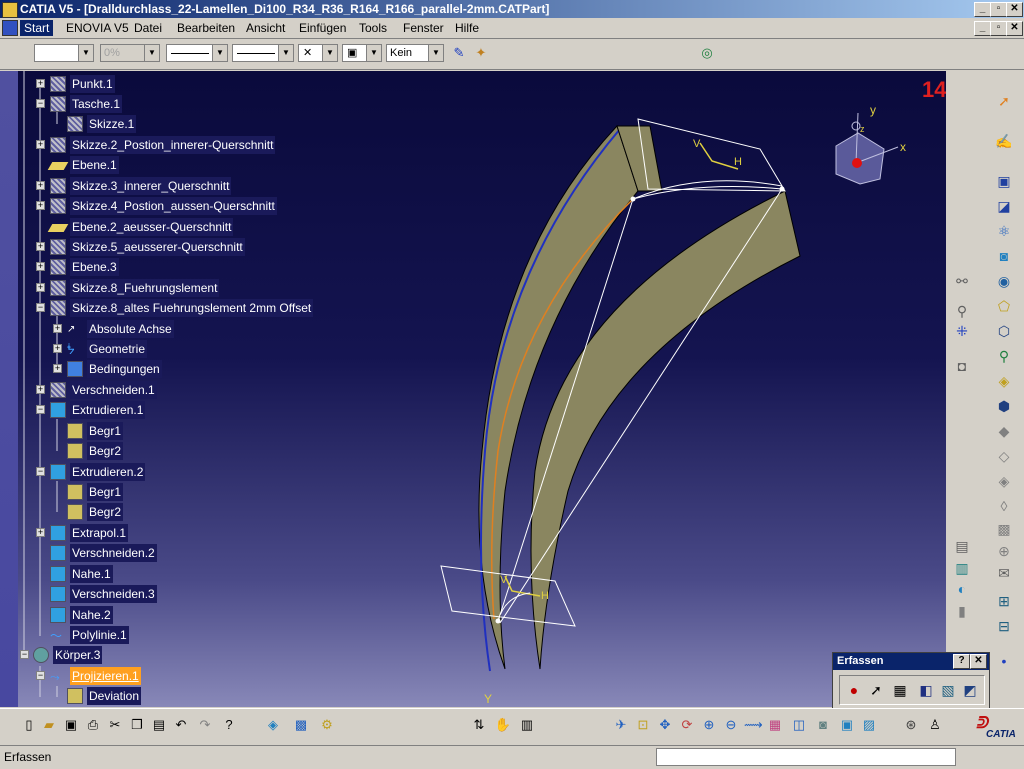 The height and width of the screenshot is (769, 1024). What do you see at coordinates (1004, 573) in the screenshot?
I see `extract-tool-icon: ✉` at bounding box center [1004, 573].